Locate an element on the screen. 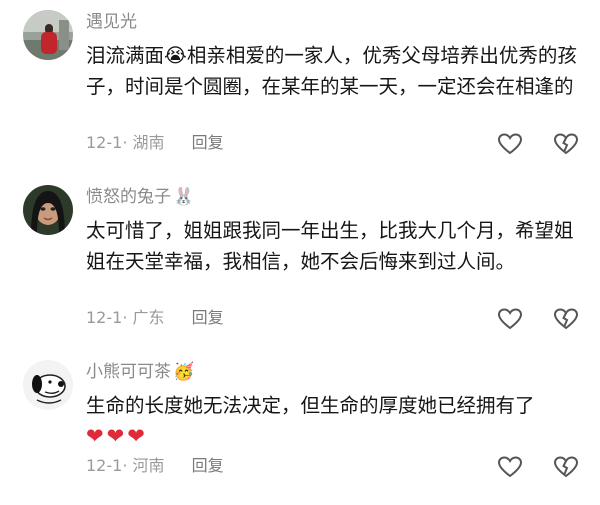 The width and height of the screenshot is (600, 505). username-text: 遇见光 is located at coordinates (111, 22).